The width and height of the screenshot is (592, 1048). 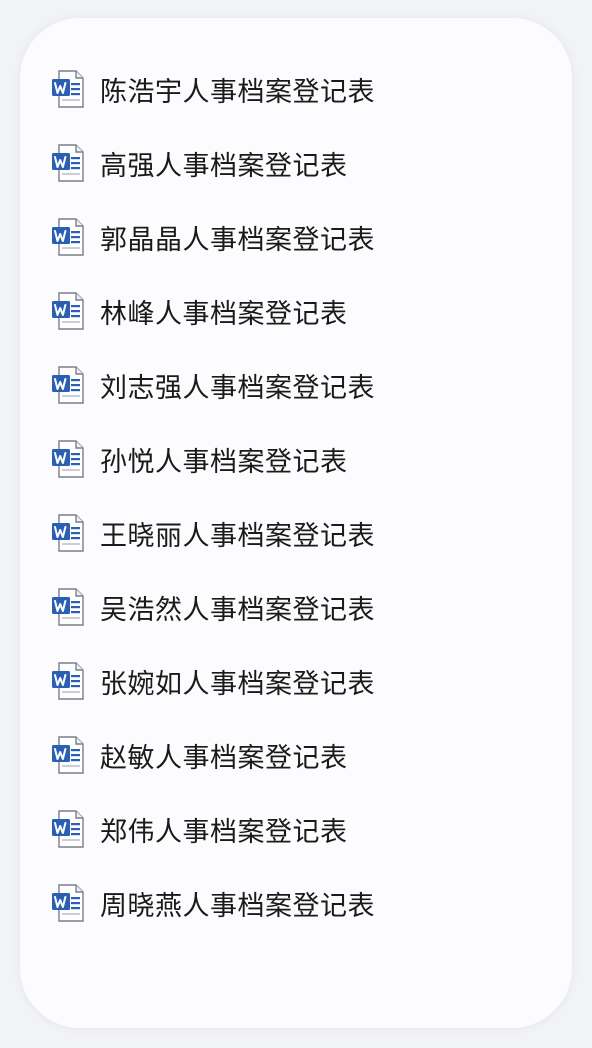 I want to click on file-name: 张婉如人事档案登记表, so click(x=237, y=684).